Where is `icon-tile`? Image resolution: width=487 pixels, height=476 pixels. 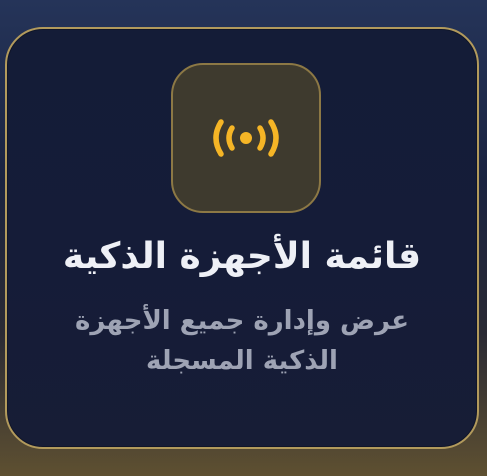 icon-tile is located at coordinates (246, 138).